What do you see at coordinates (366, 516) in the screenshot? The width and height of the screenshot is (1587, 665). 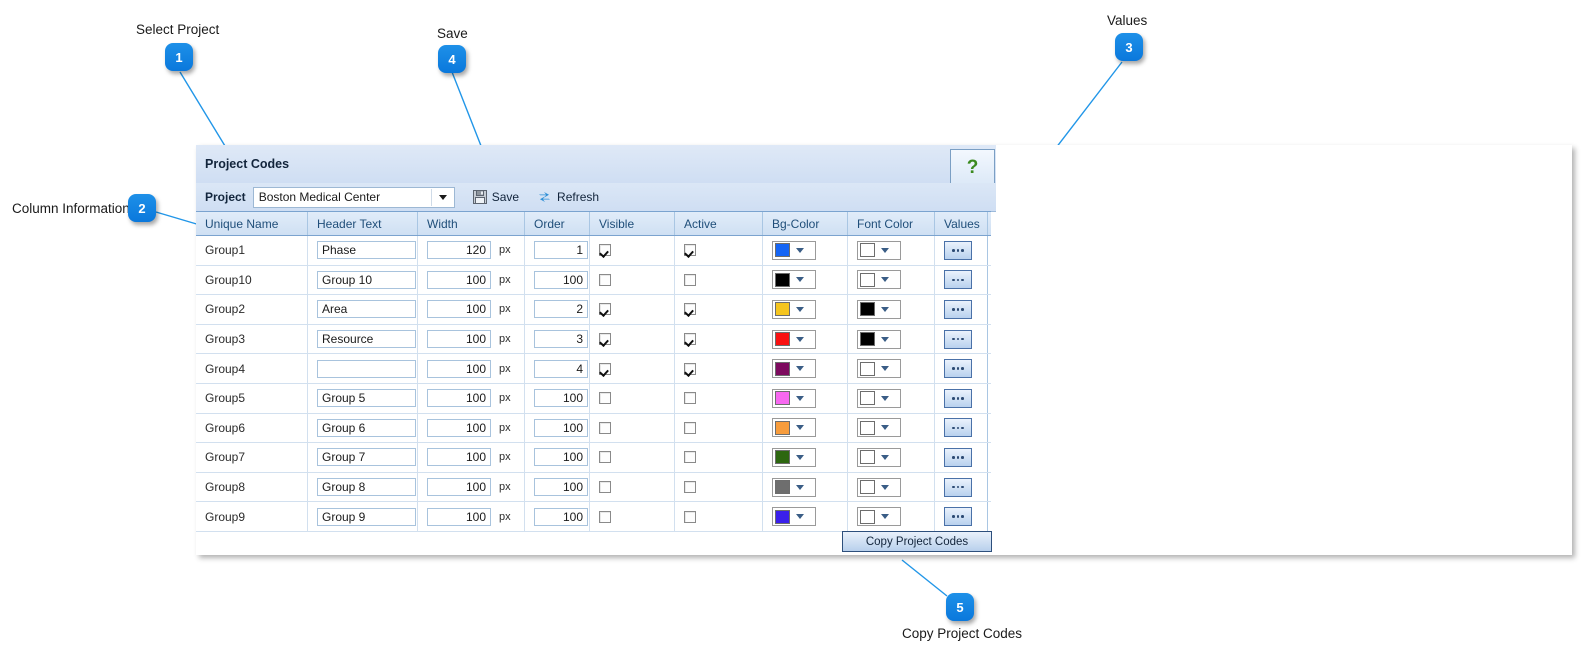 I see `header-text-input: Group 9` at bounding box center [366, 516].